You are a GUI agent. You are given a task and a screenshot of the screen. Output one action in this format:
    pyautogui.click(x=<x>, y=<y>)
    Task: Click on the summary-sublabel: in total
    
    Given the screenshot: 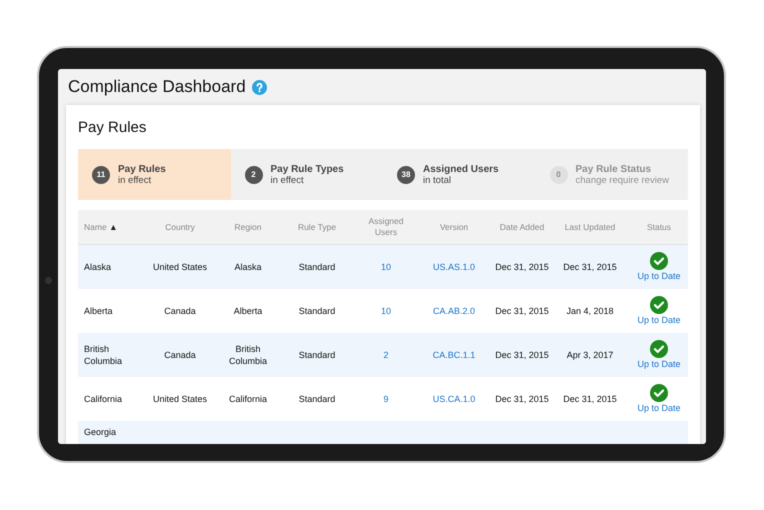 What is the action you would take?
    pyautogui.click(x=437, y=180)
    